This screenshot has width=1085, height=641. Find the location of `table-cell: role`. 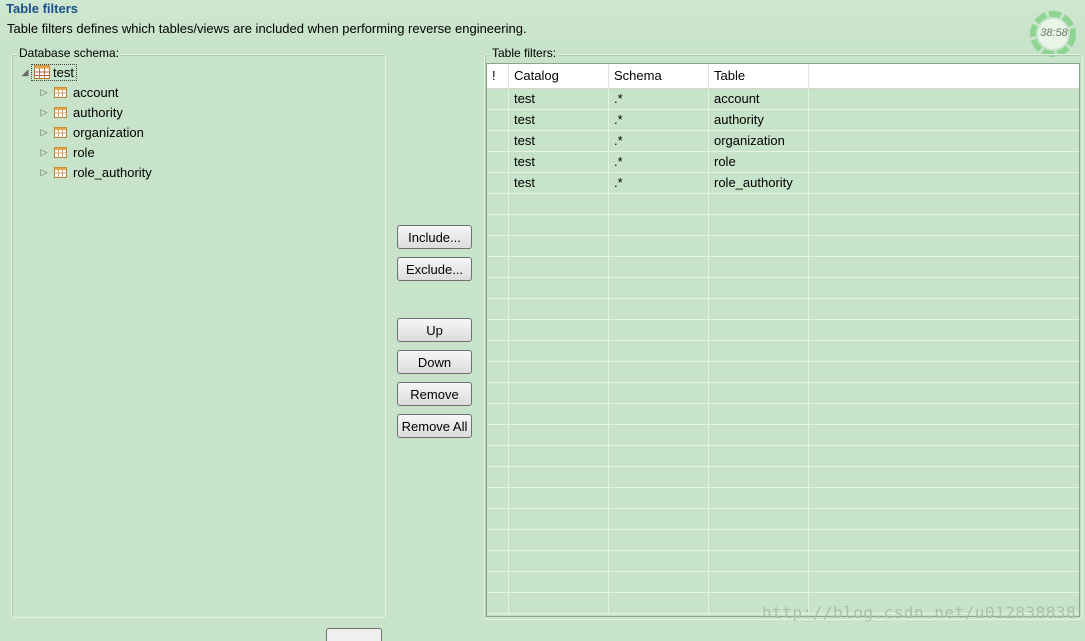

table-cell: role is located at coordinates (759, 162).